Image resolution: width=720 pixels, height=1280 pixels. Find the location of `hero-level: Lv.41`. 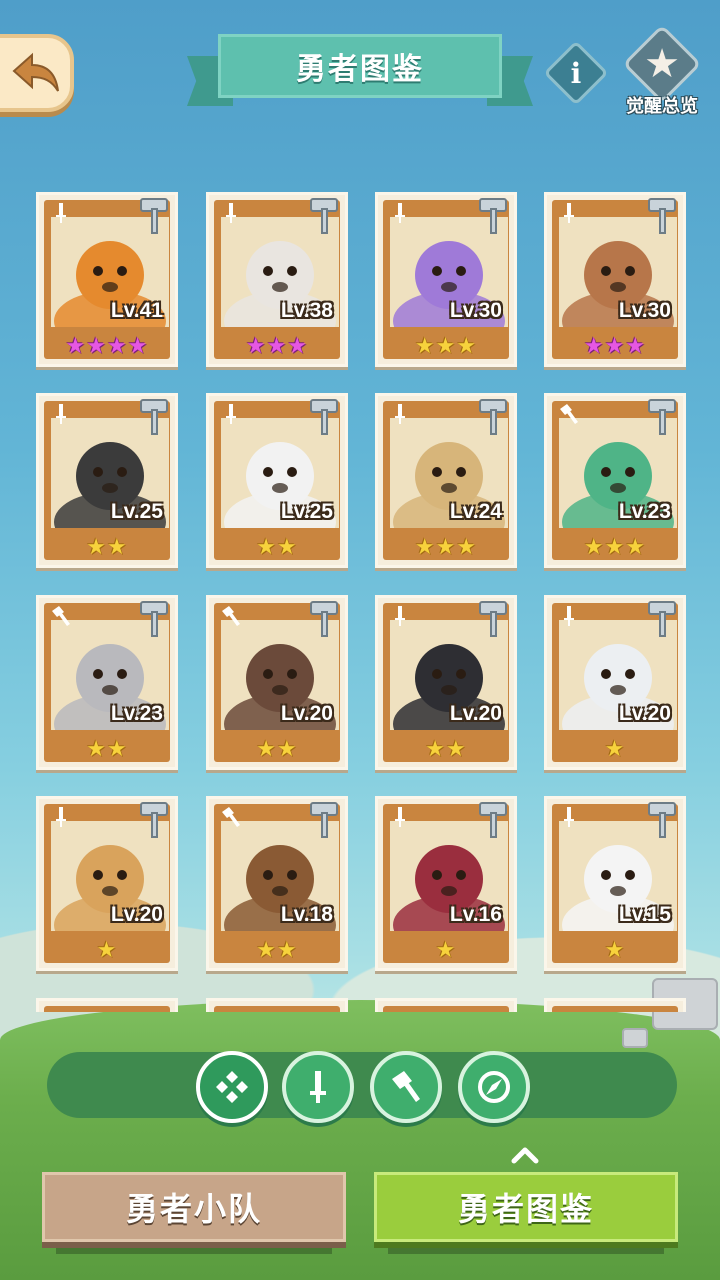

hero-level: Lv.41 is located at coordinates (136, 310).